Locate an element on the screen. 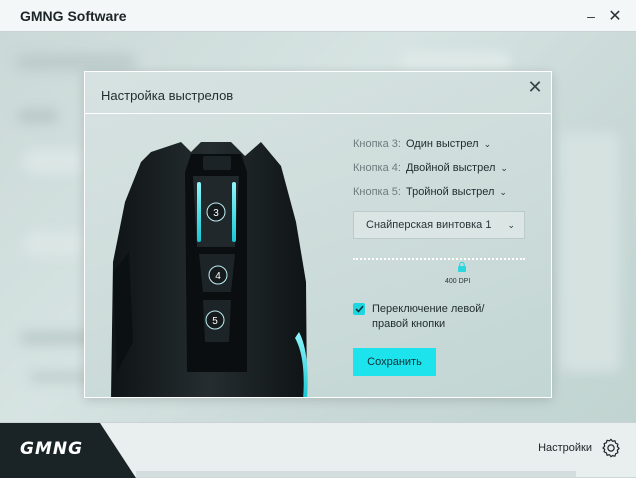 Image resolution: width=636 pixels, height=478 pixels. dpi-slider-track is located at coordinates (439, 259).